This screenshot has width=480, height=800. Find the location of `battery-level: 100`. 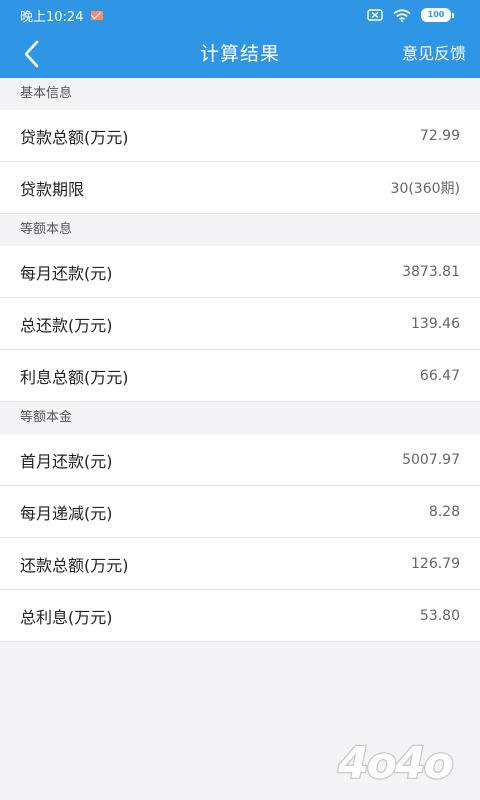

battery-level: 100 is located at coordinates (436, 15).